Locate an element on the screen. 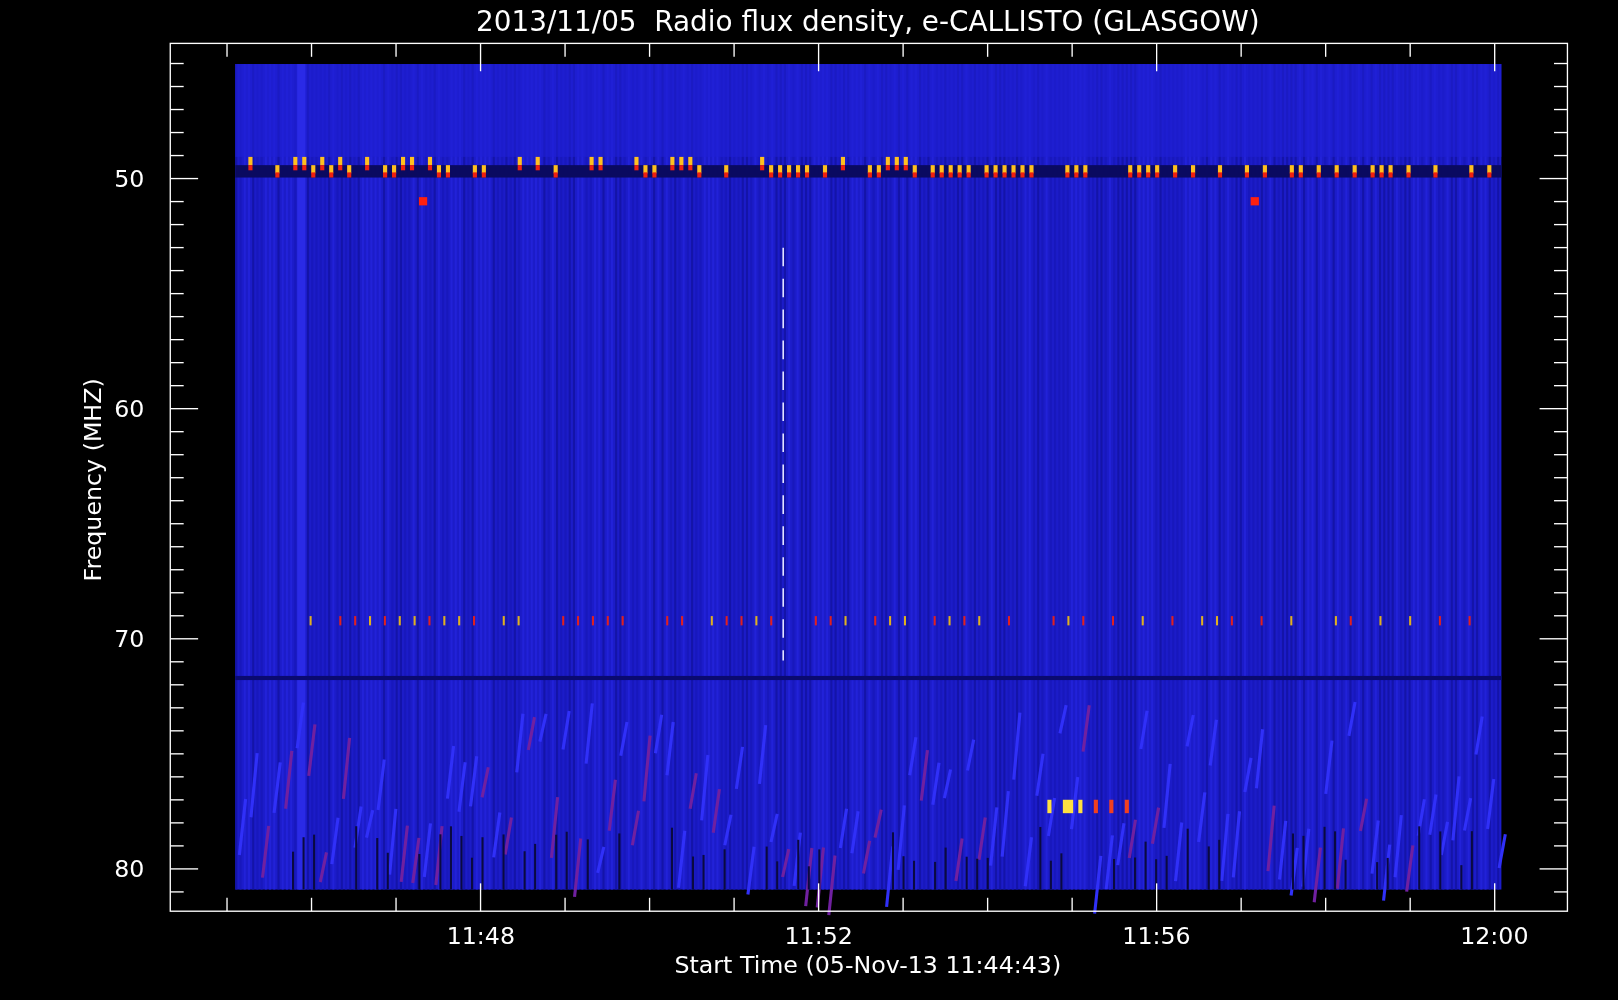 This screenshot has width=1618, height=1000. y-axis-label: Frequency (MHZ) is located at coordinates (93, 480).